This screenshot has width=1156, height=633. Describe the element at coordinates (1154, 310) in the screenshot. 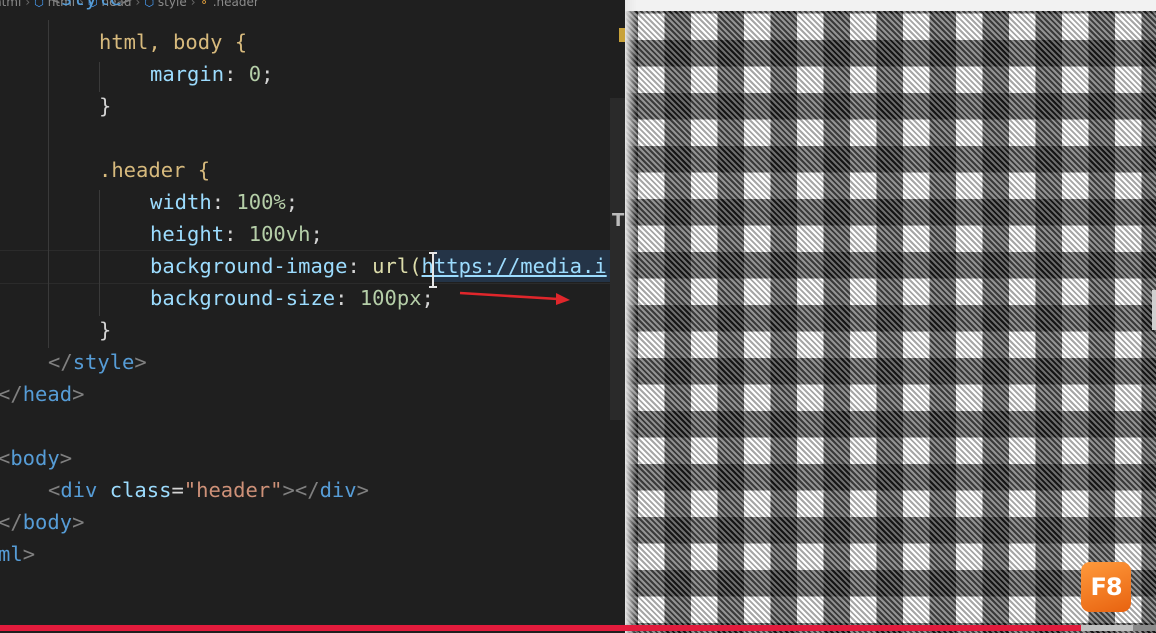

I see `preview-scrollbar` at that location.